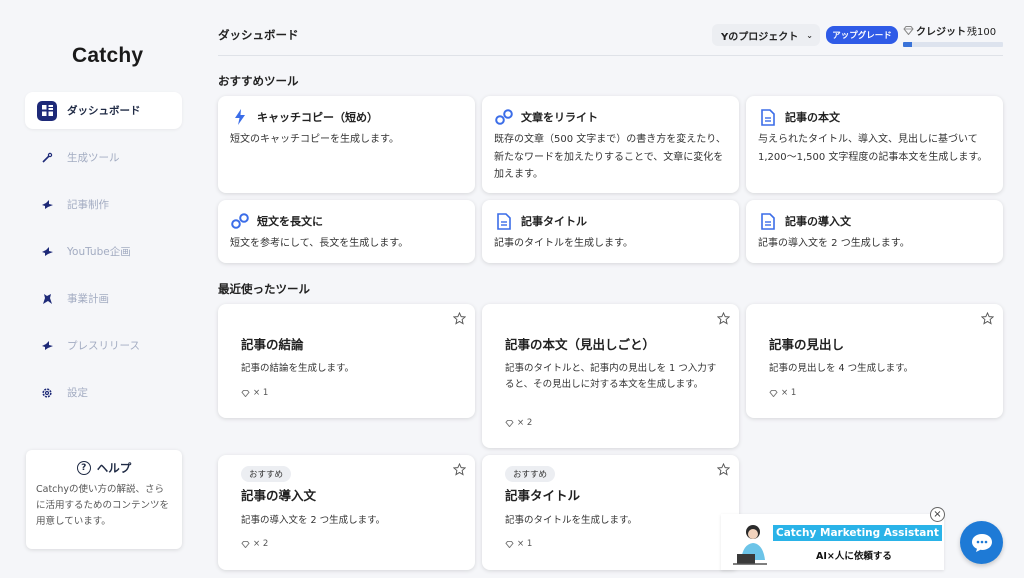  What do you see at coordinates (953, 44) in the screenshot?
I see `credit-bar` at bounding box center [953, 44].